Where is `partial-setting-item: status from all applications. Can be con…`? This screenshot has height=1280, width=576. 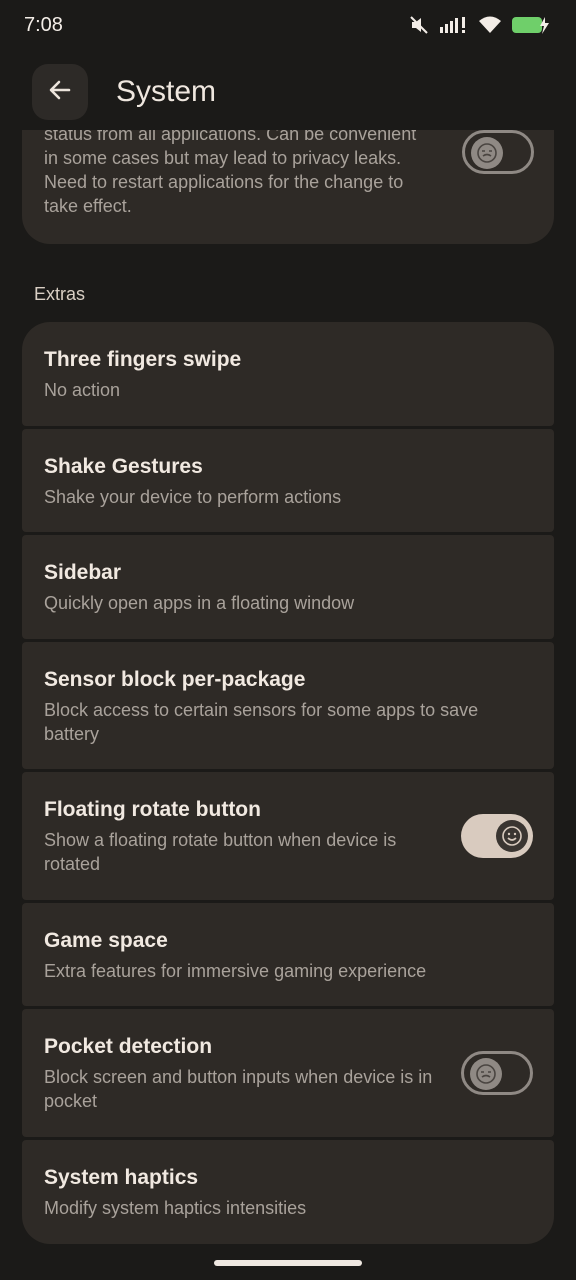
partial-setting-item: status from all applications. Can be con… is located at coordinates (288, 187).